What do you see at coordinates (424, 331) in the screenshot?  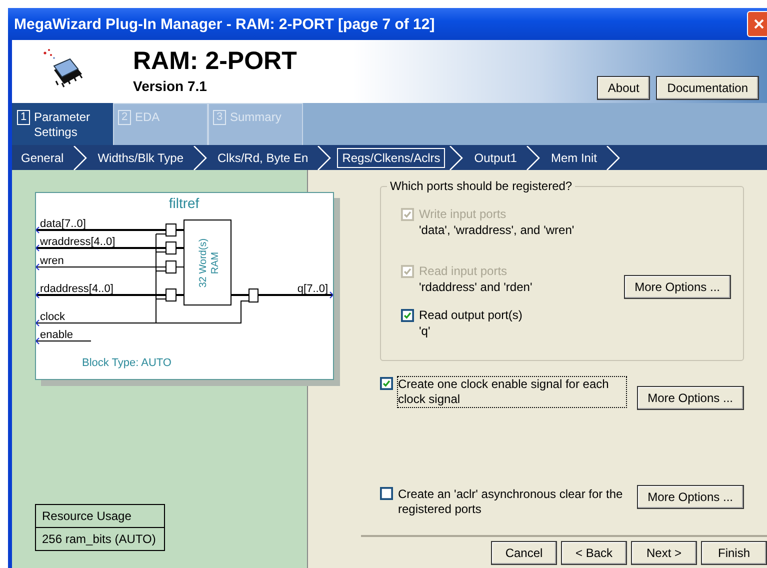 I see `port-description: 'q'` at bounding box center [424, 331].